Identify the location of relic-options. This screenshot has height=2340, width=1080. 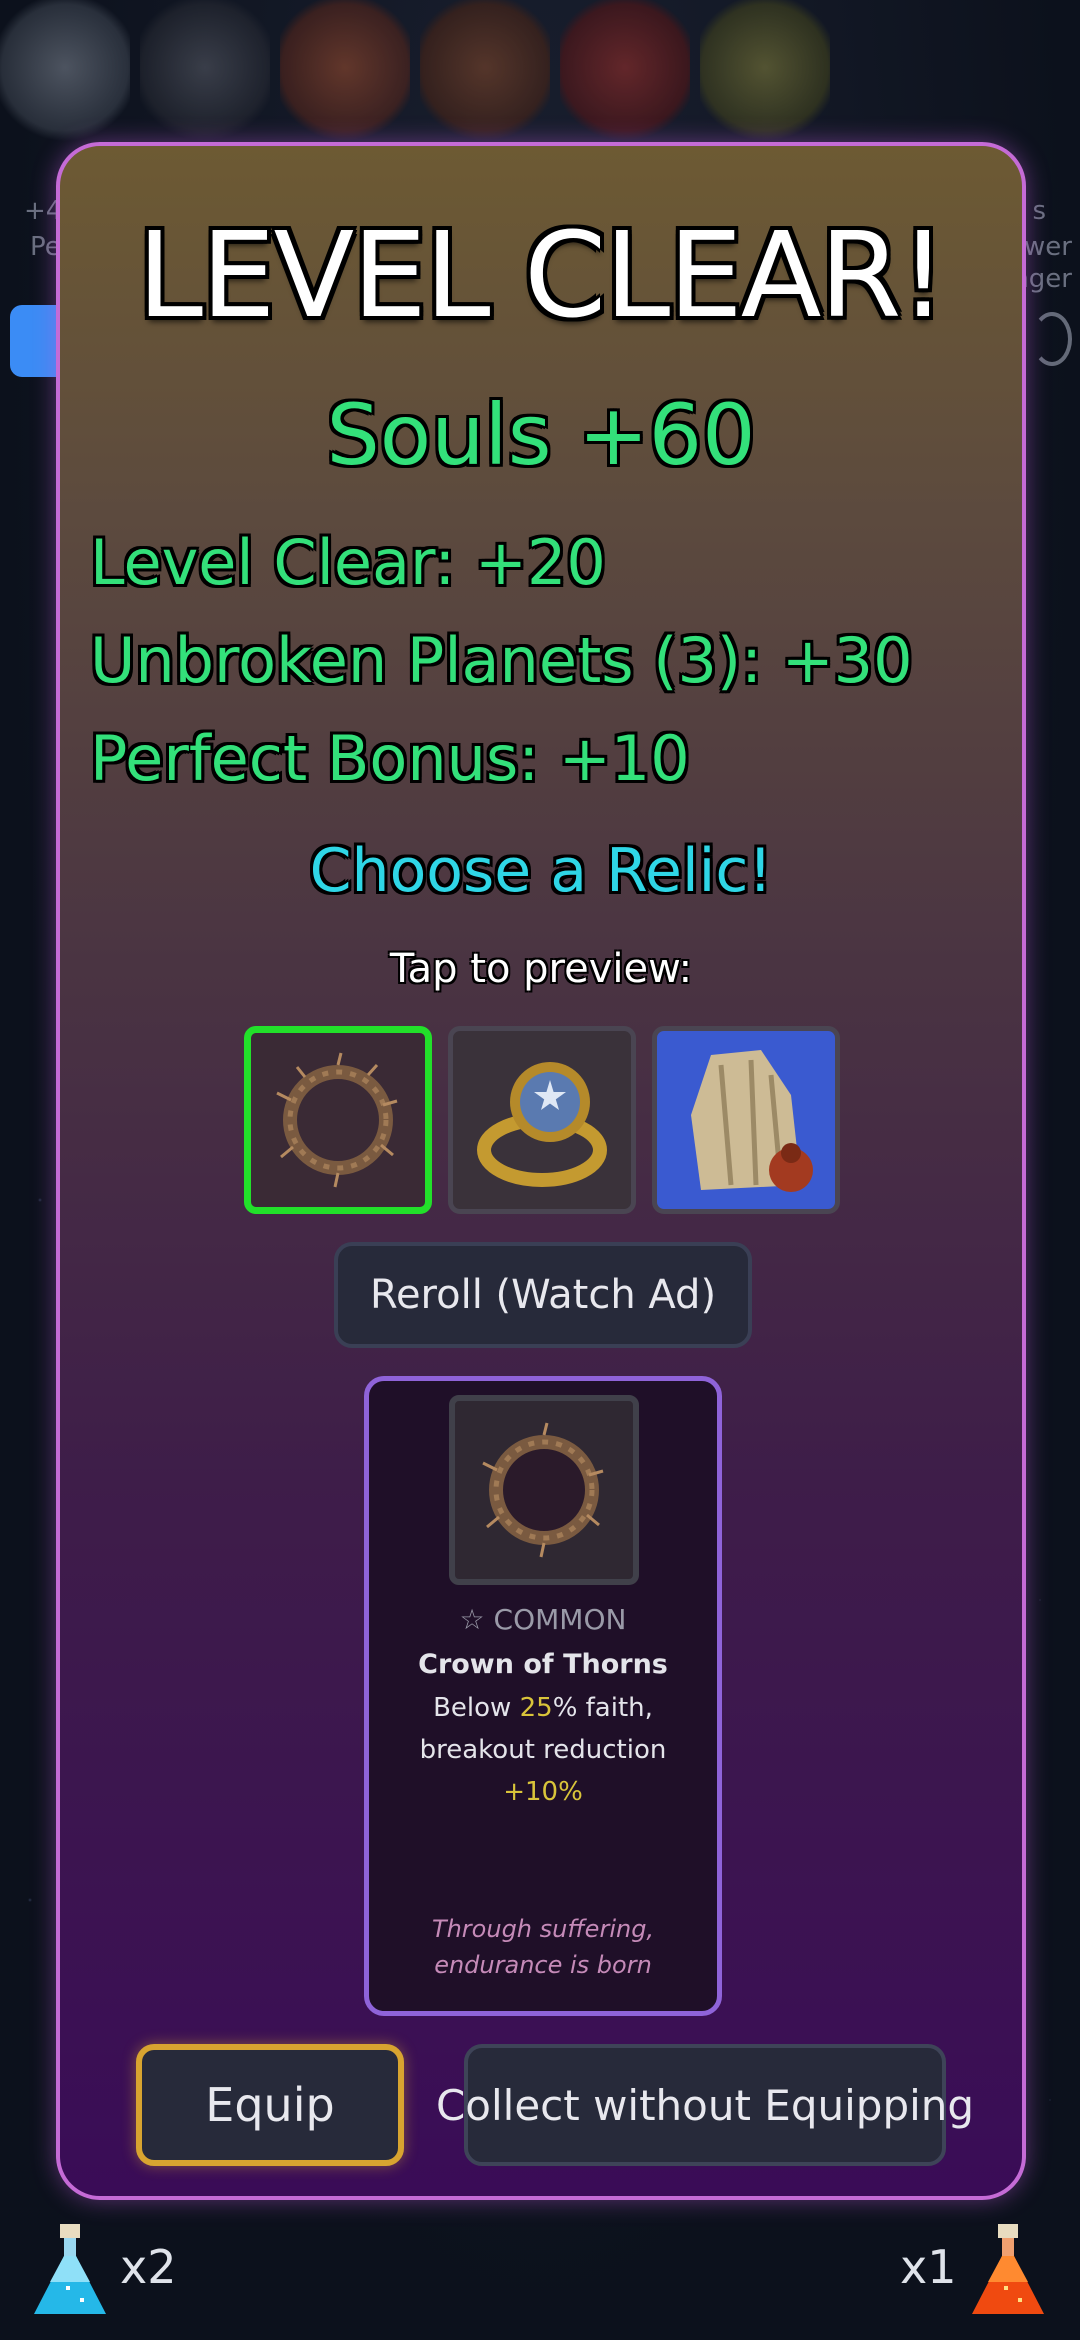
(542, 1120).